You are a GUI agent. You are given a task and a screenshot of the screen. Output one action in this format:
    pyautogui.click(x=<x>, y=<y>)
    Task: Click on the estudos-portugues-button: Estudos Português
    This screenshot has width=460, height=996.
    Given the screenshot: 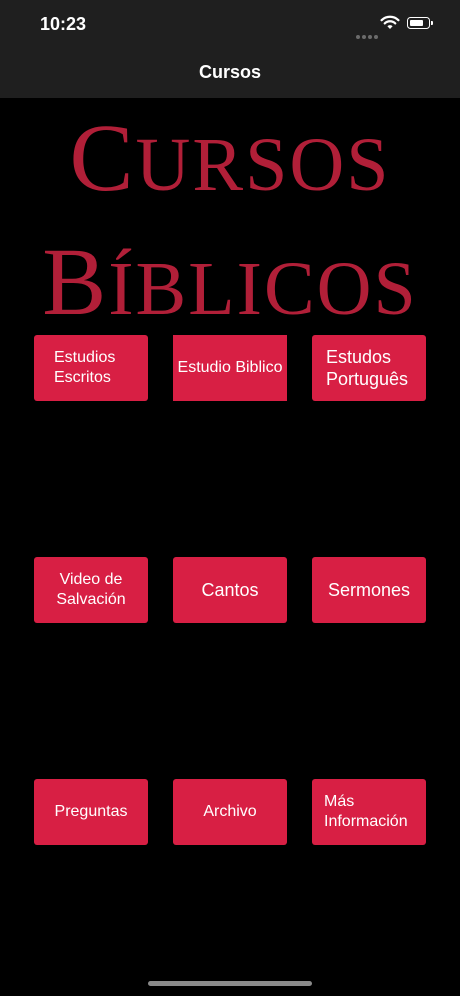 What is the action you would take?
    pyautogui.click(x=369, y=368)
    